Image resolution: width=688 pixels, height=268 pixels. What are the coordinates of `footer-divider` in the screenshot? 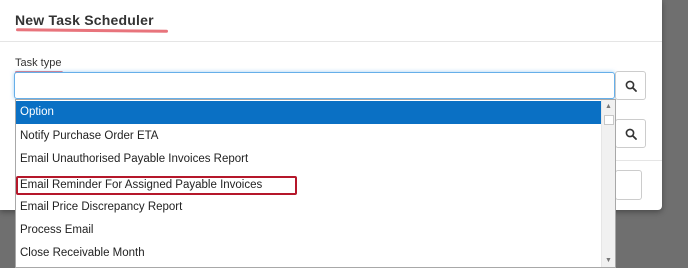 It's located at (638, 160).